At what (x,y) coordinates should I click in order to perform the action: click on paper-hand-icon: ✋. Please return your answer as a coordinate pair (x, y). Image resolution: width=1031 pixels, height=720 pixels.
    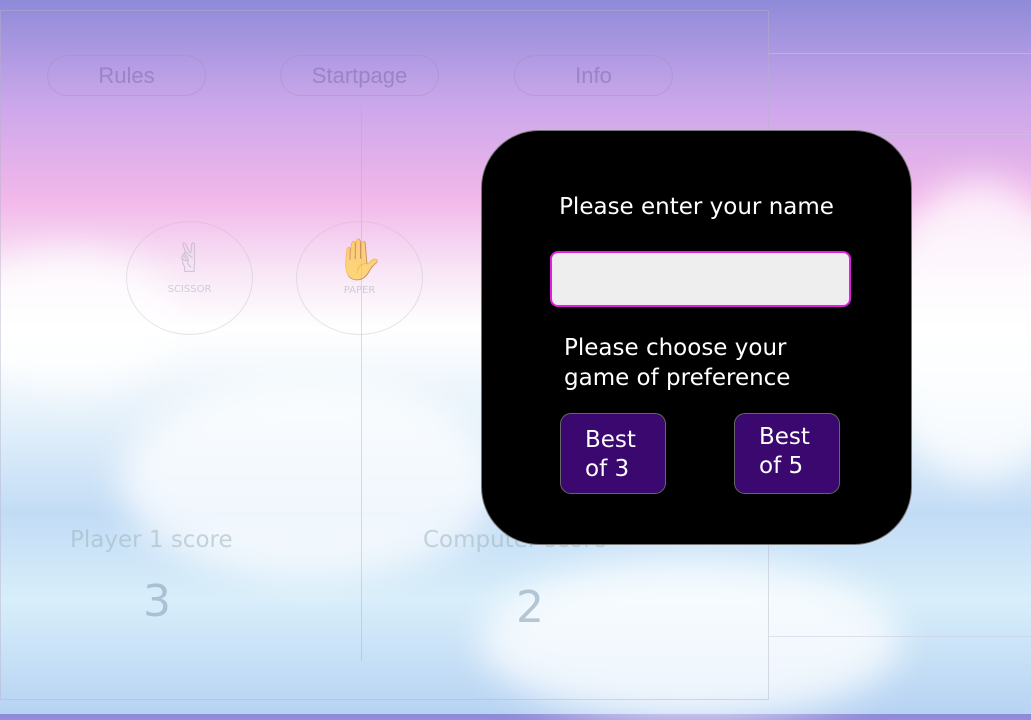
    Looking at the image, I should click on (359, 260).